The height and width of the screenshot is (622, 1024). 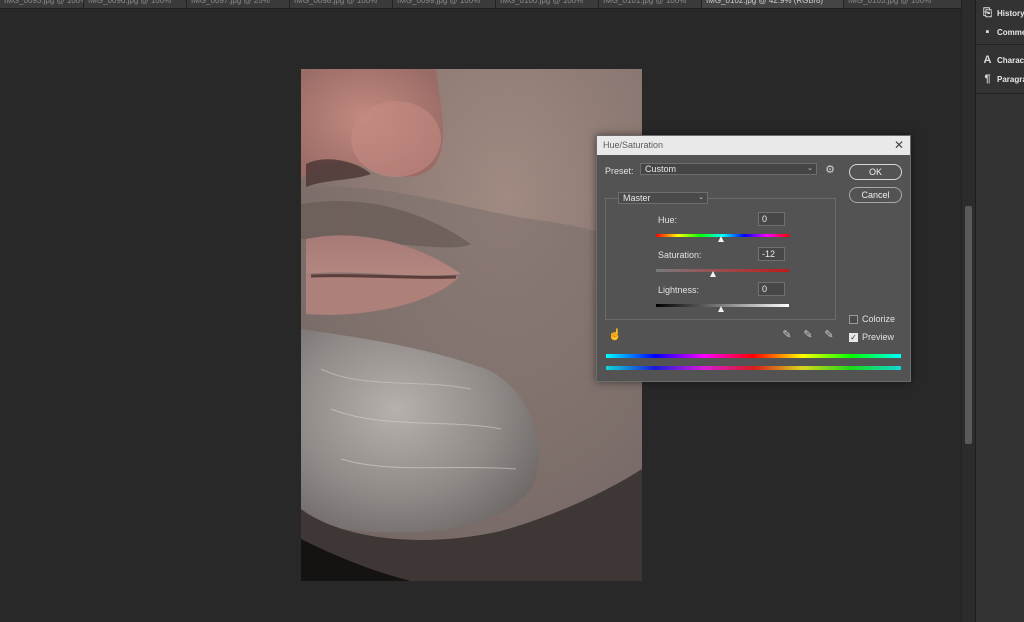 I want to click on channel-select: Master ⌄, so click(x=663, y=198).